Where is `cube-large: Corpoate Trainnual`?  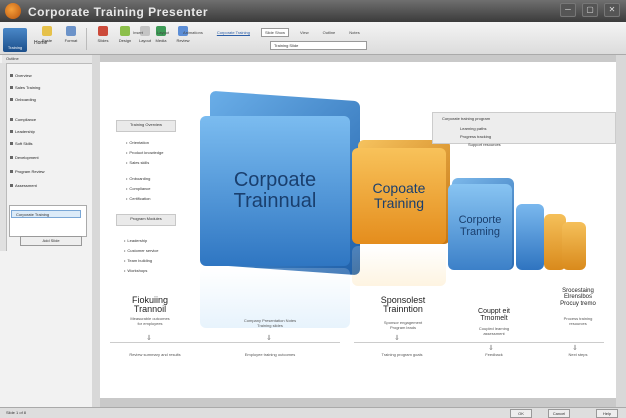 cube-large: Corpoate Trainnual is located at coordinates (275, 191).